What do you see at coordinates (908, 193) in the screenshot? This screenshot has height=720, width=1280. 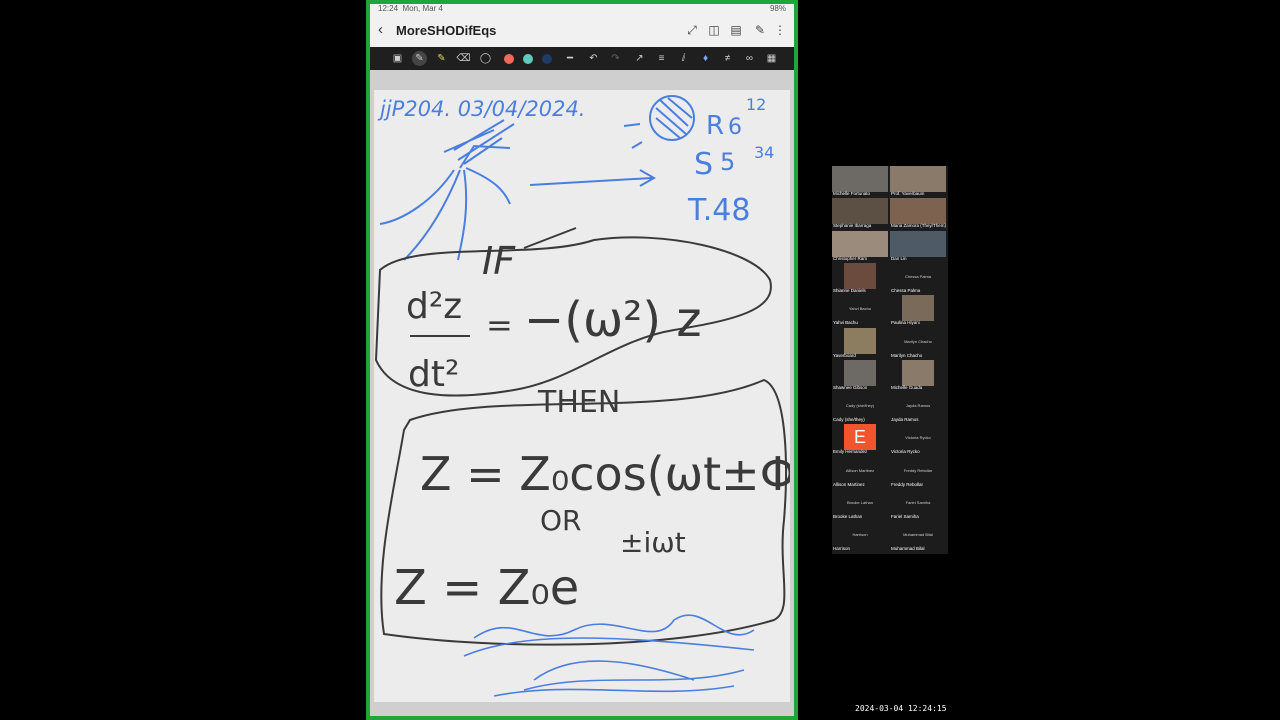 I see `participant-name: Prof. Yaverbaum` at bounding box center [908, 193].